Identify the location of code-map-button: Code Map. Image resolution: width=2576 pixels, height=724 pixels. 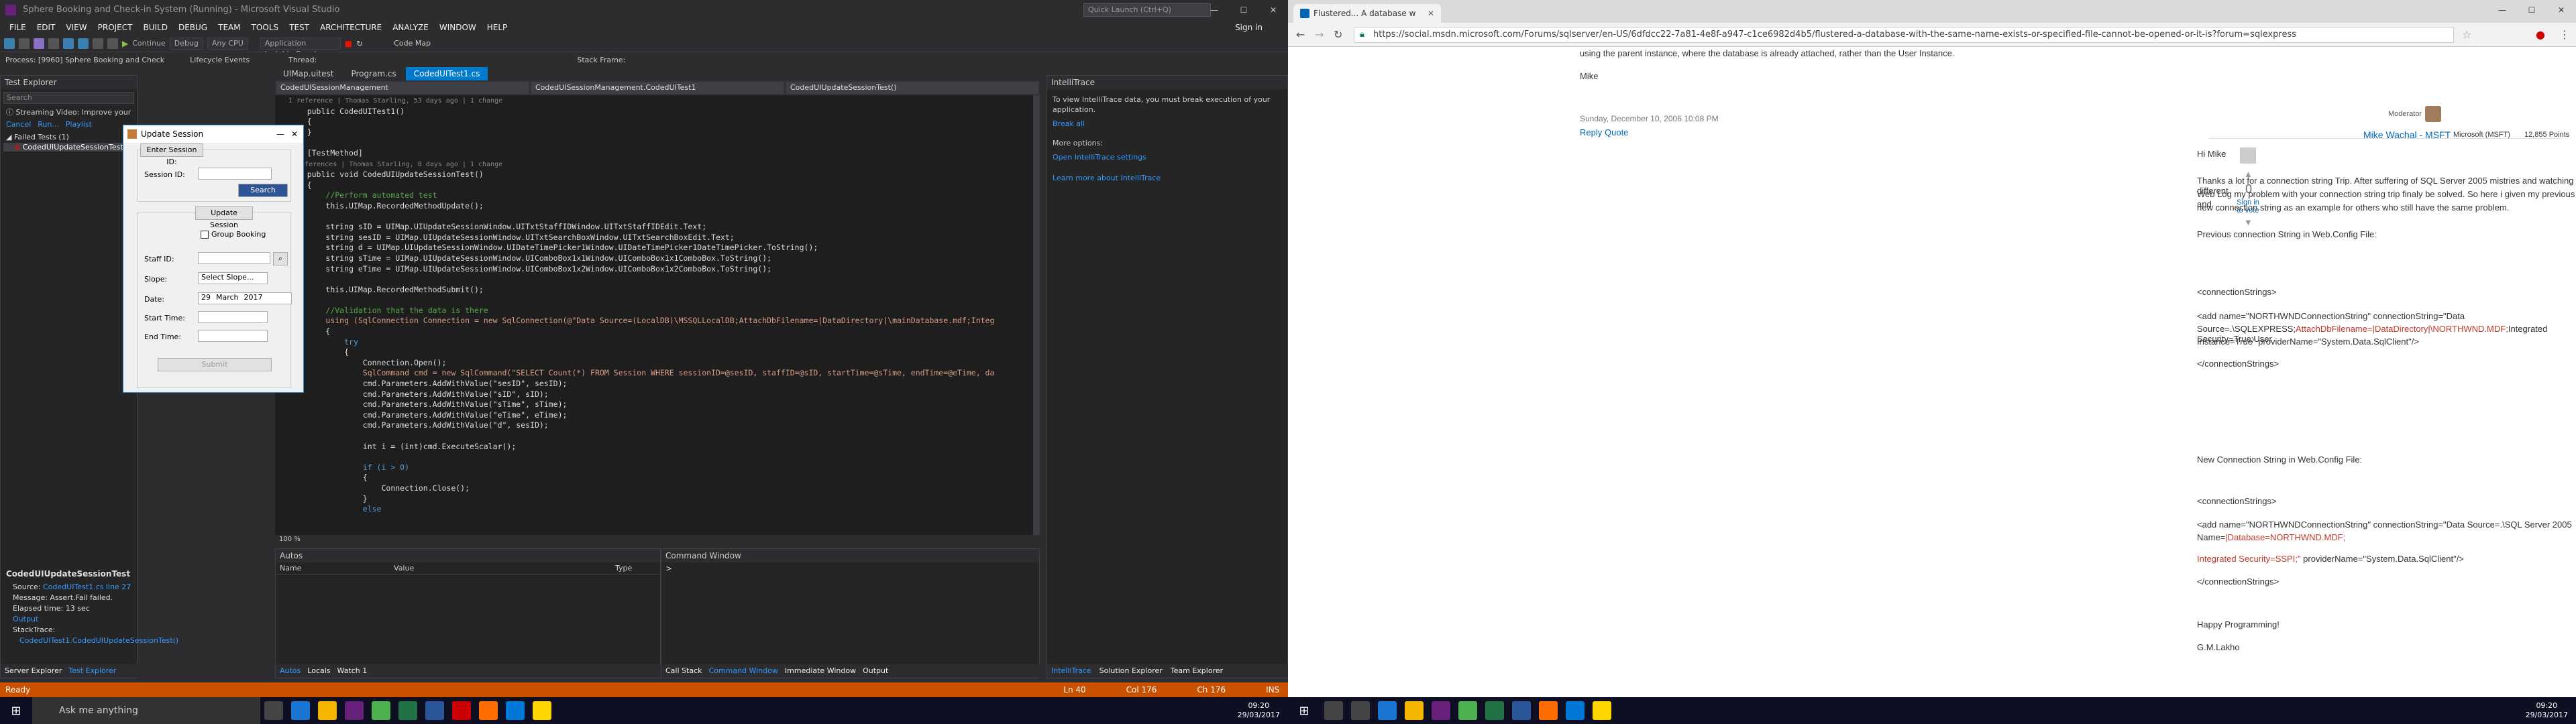
(412, 43).